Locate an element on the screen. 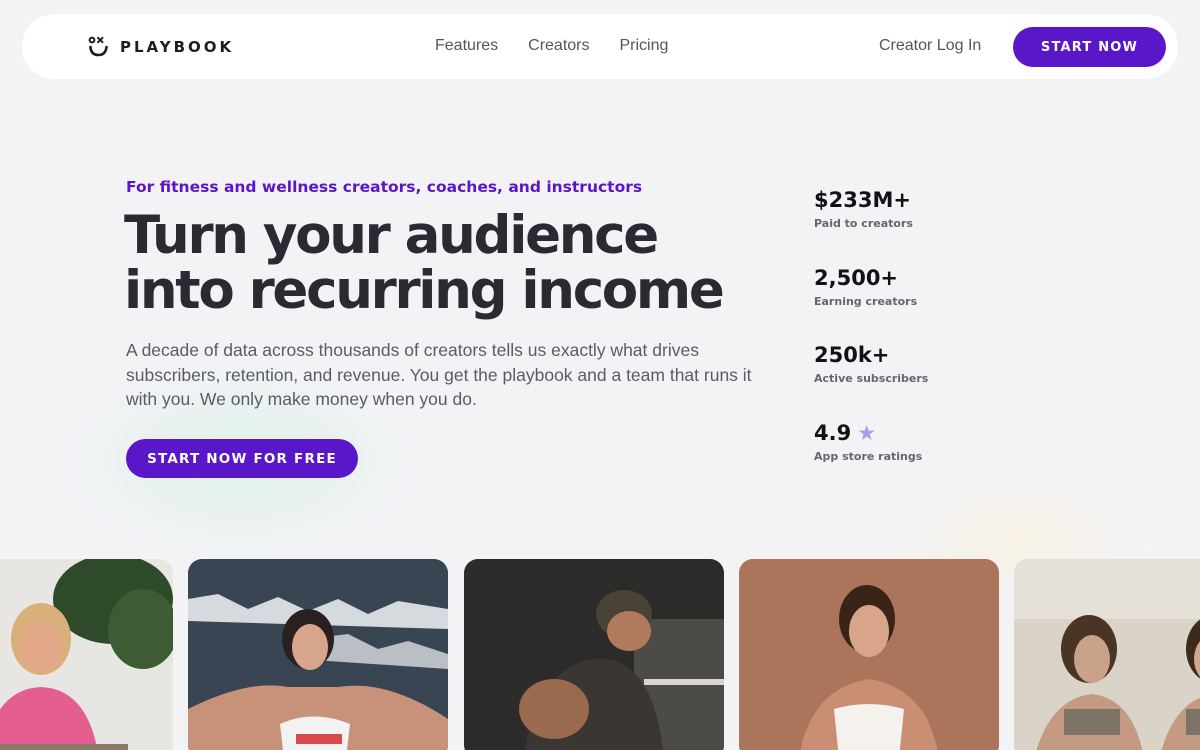 The height and width of the screenshot is (750, 1200). stat-number: $233M+ is located at coordinates (862, 200).